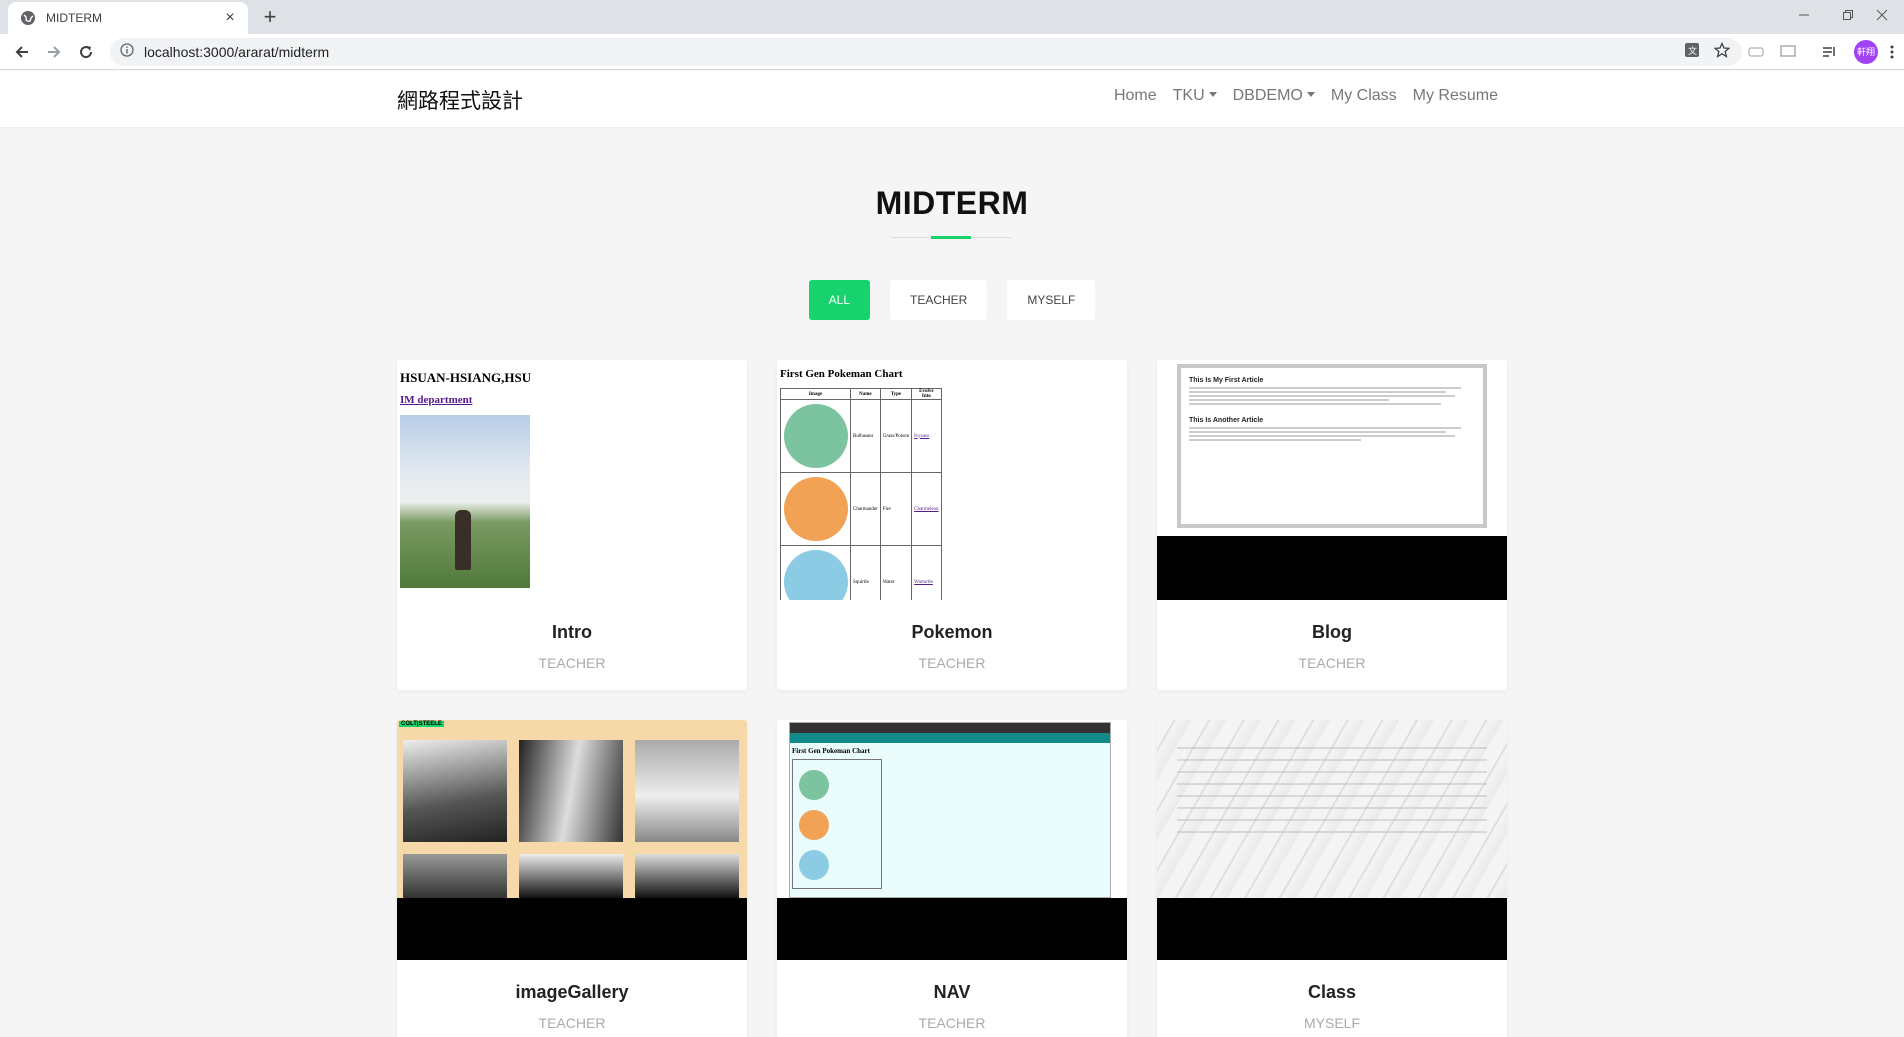 The height and width of the screenshot is (1037, 1904). I want to click on profile-avatar: 軒翔, so click(1866, 52).